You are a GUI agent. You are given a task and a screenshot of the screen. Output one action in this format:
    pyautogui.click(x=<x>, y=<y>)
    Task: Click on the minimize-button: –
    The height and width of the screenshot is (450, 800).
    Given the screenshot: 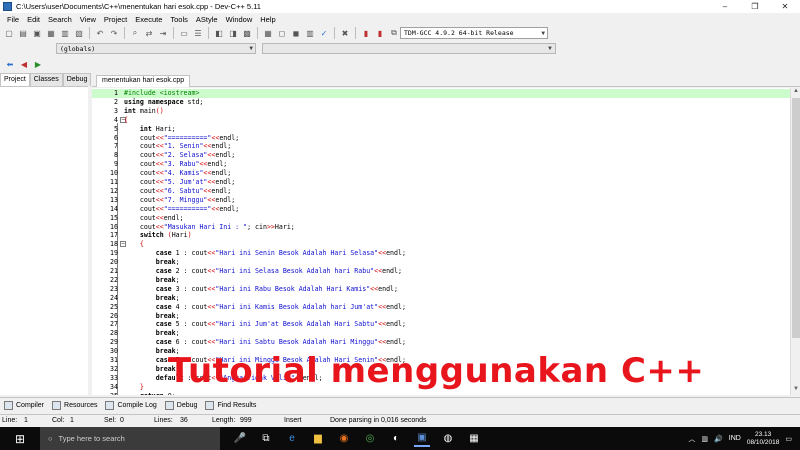 What is the action you would take?
    pyautogui.click(x=725, y=6)
    